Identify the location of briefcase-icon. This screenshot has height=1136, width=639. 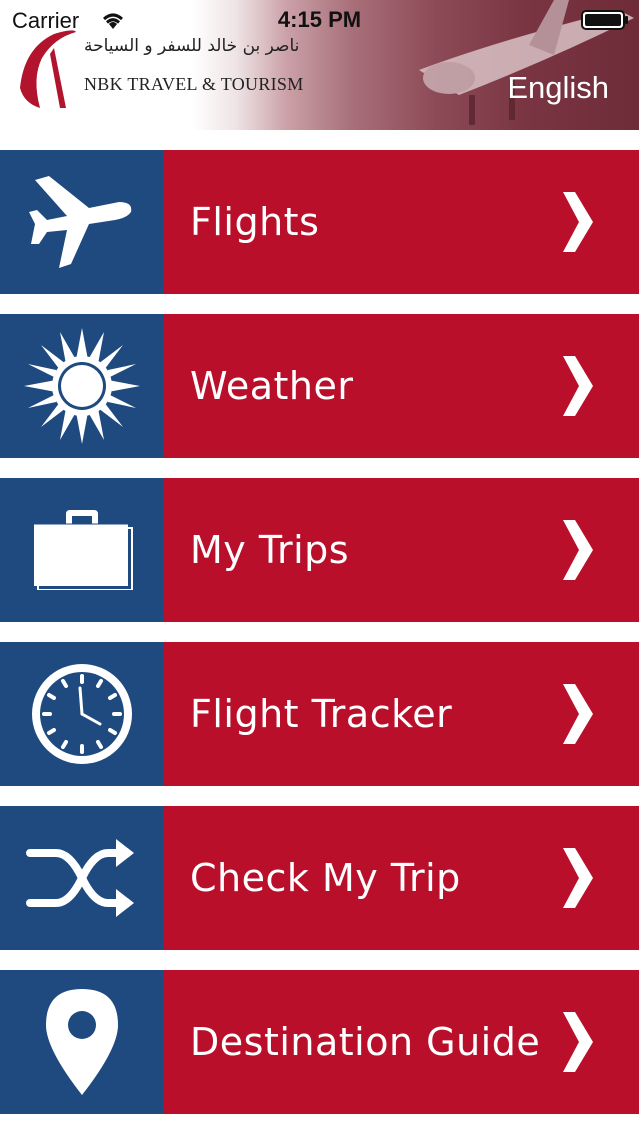
(83, 550).